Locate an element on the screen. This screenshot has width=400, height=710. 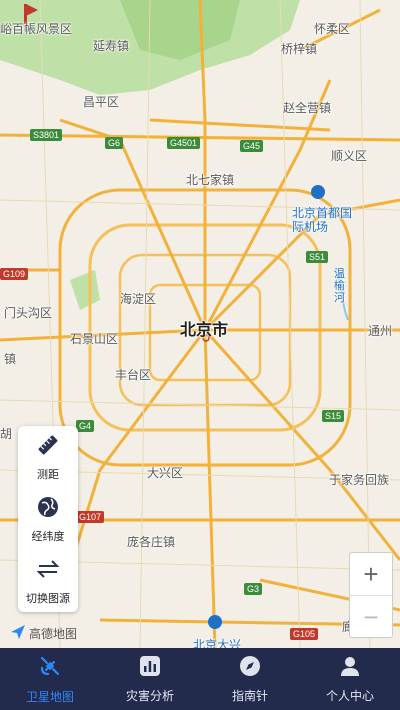
road-g45: G45 is located at coordinates (252, 146).